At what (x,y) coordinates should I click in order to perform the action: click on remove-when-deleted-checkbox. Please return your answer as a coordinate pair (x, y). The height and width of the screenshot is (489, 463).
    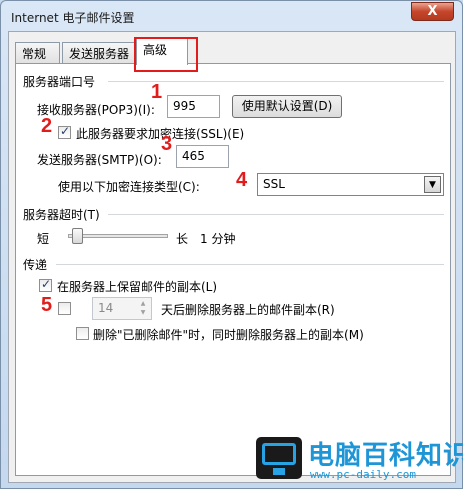
    Looking at the image, I should click on (82, 333).